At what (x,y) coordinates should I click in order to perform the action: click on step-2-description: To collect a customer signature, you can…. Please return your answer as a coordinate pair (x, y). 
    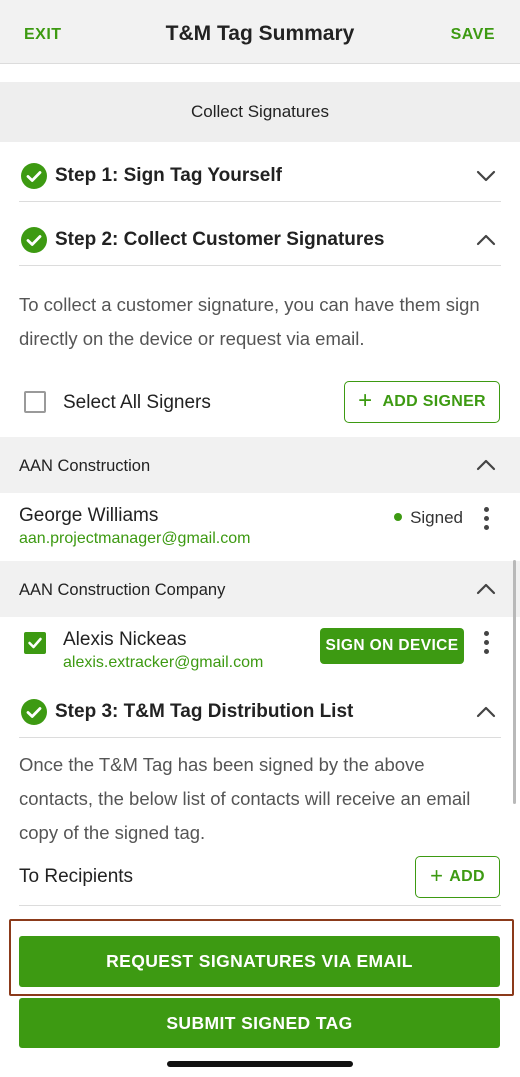
    Looking at the image, I should click on (249, 321).